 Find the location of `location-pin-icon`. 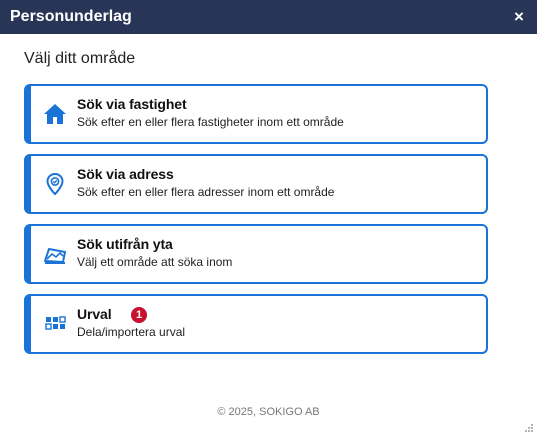

location-pin-icon is located at coordinates (55, 184).